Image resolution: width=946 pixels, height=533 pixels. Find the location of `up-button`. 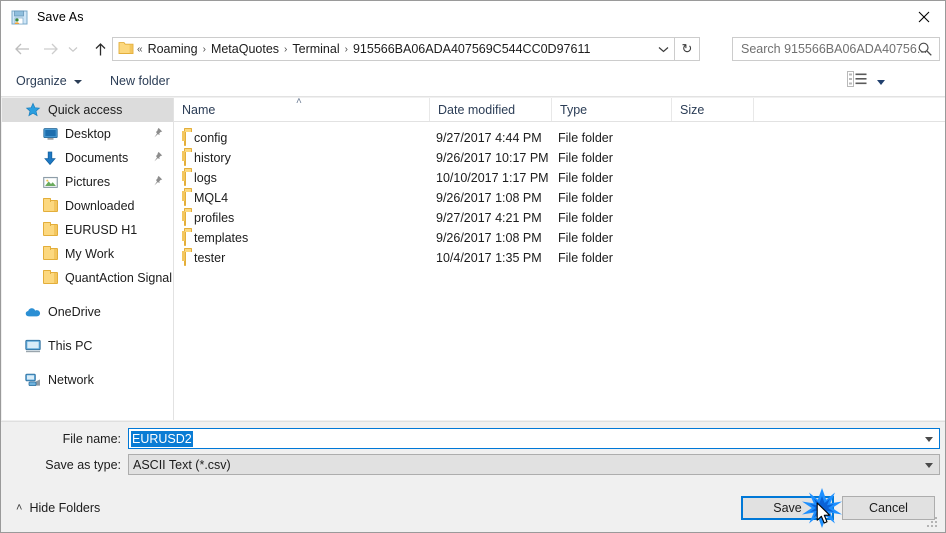

up-button is located at coordinates (100, 49).